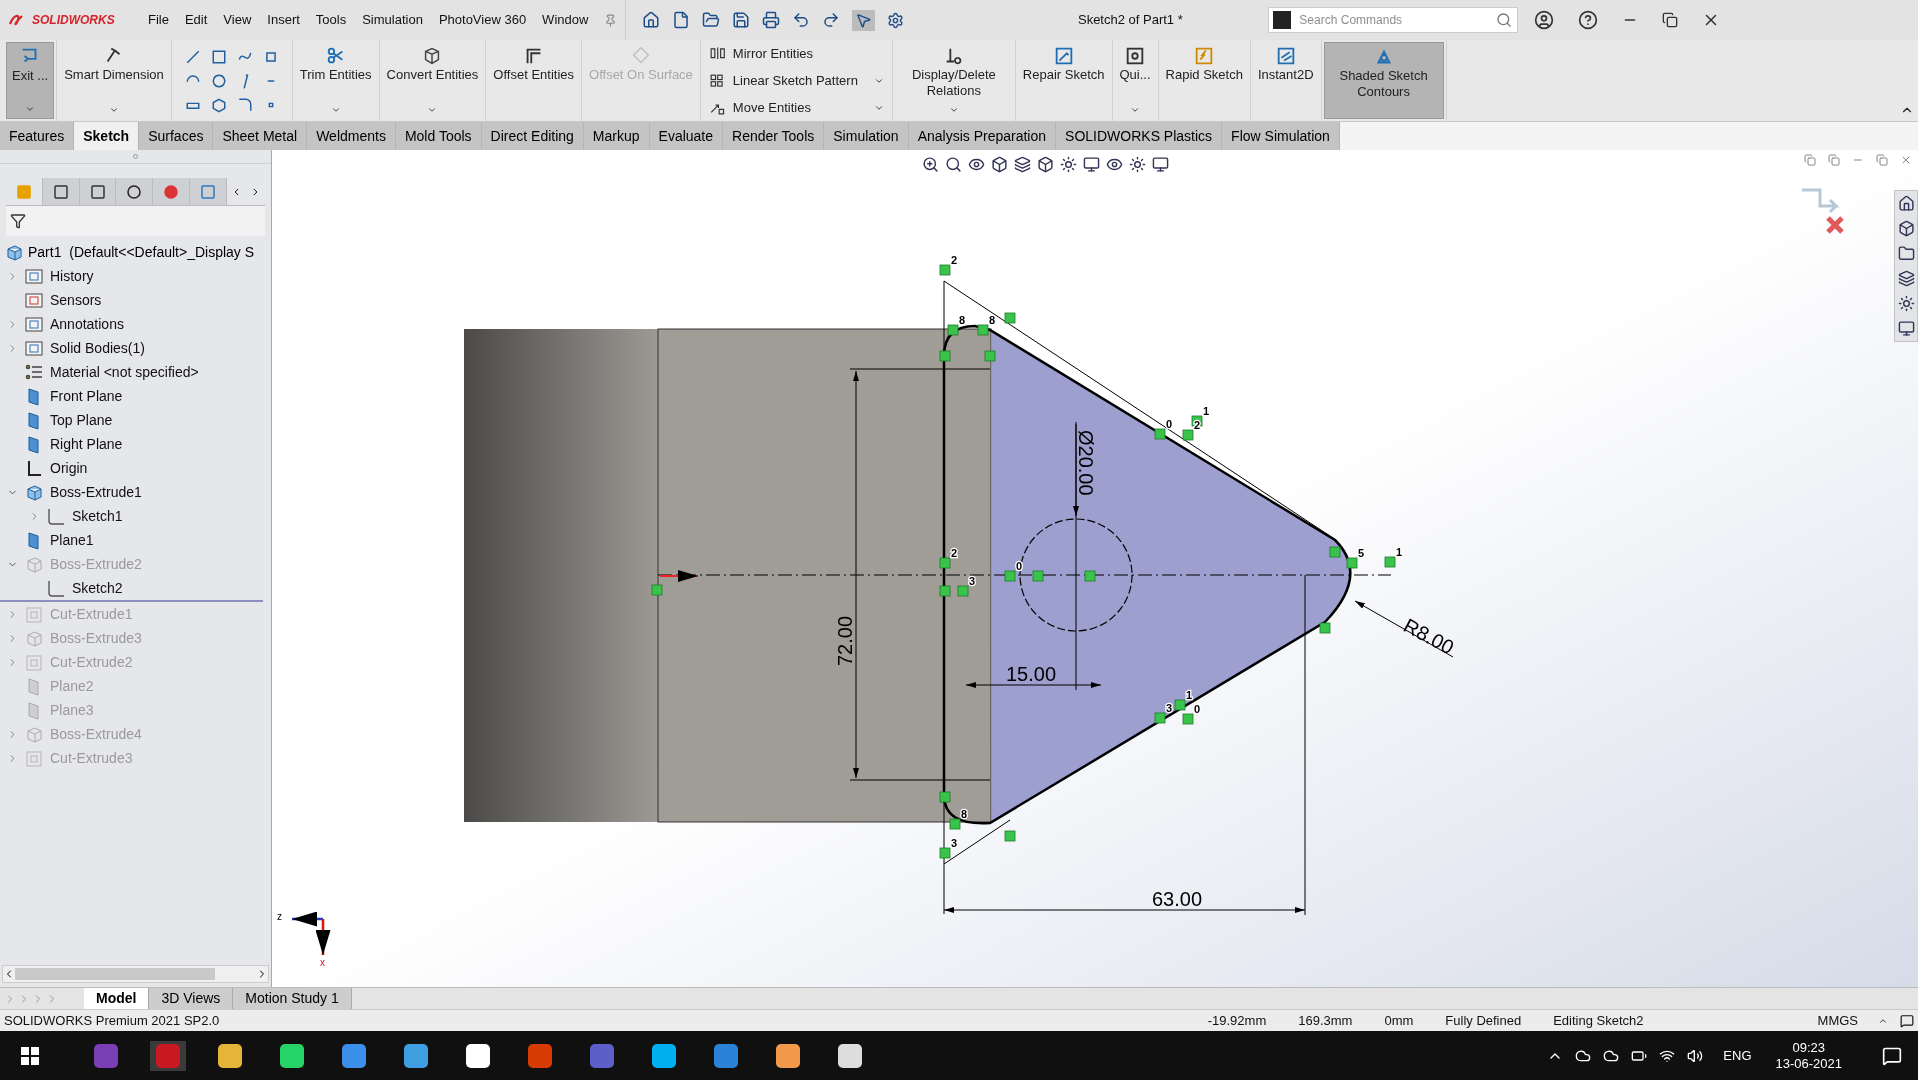 The height and width of the screenshot is (1080, 1918). Describe the element at coordinates (283, 20) in the screenshot. I see `menu-item: Insert` at that location.